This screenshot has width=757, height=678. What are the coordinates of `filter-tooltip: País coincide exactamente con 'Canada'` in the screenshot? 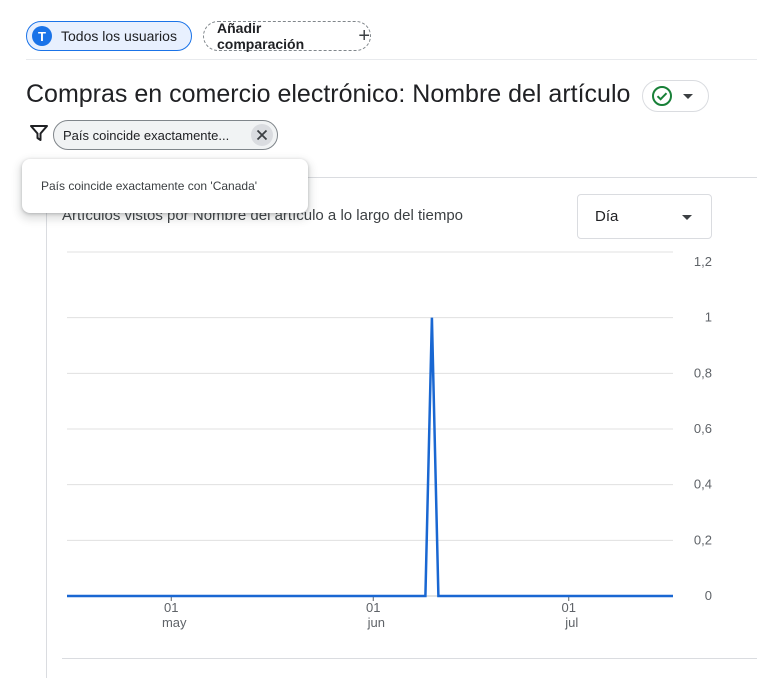 It's located at (165, 186).